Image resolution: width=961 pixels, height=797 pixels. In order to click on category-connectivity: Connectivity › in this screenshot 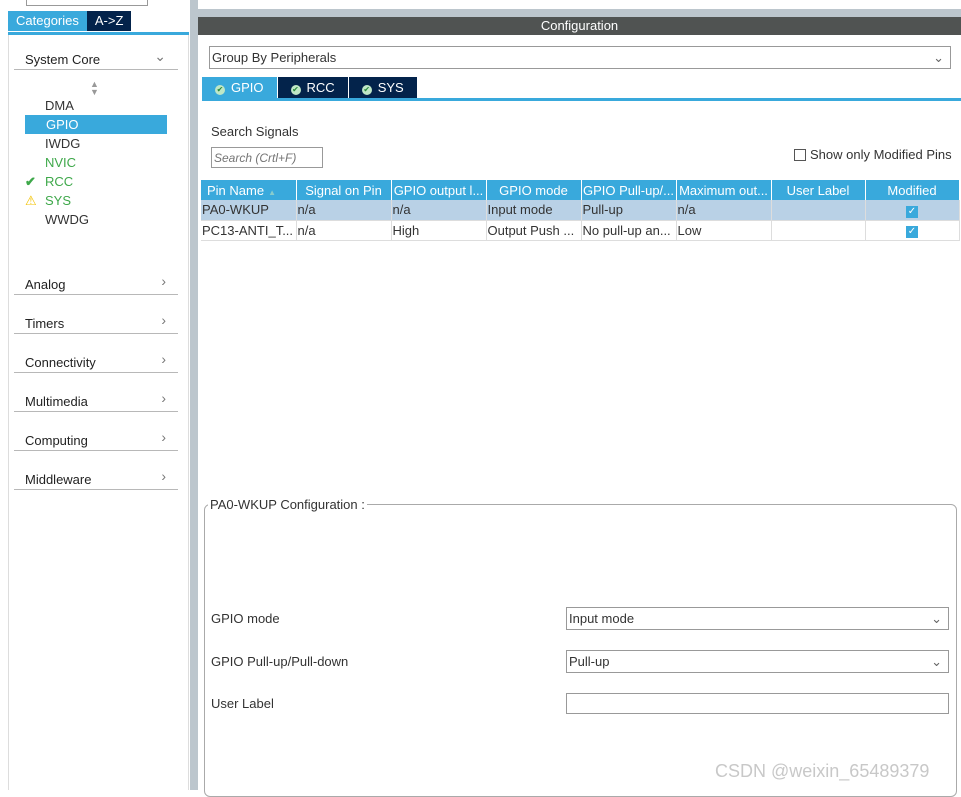, I will do `click(96, 361)`.